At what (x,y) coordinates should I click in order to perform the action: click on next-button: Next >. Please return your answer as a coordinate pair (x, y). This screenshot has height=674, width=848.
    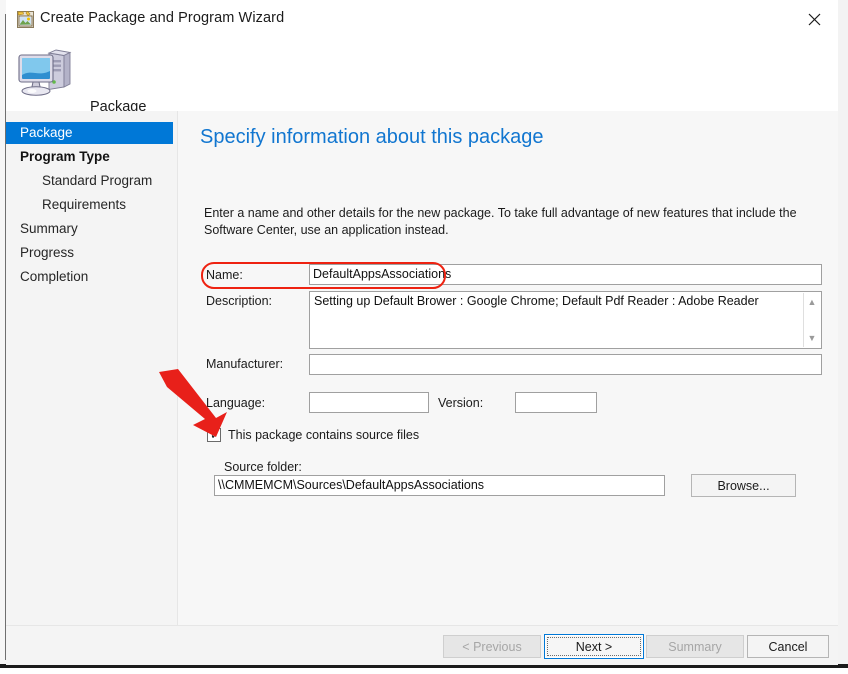
    Looking at the image, I should click on (594, 646).